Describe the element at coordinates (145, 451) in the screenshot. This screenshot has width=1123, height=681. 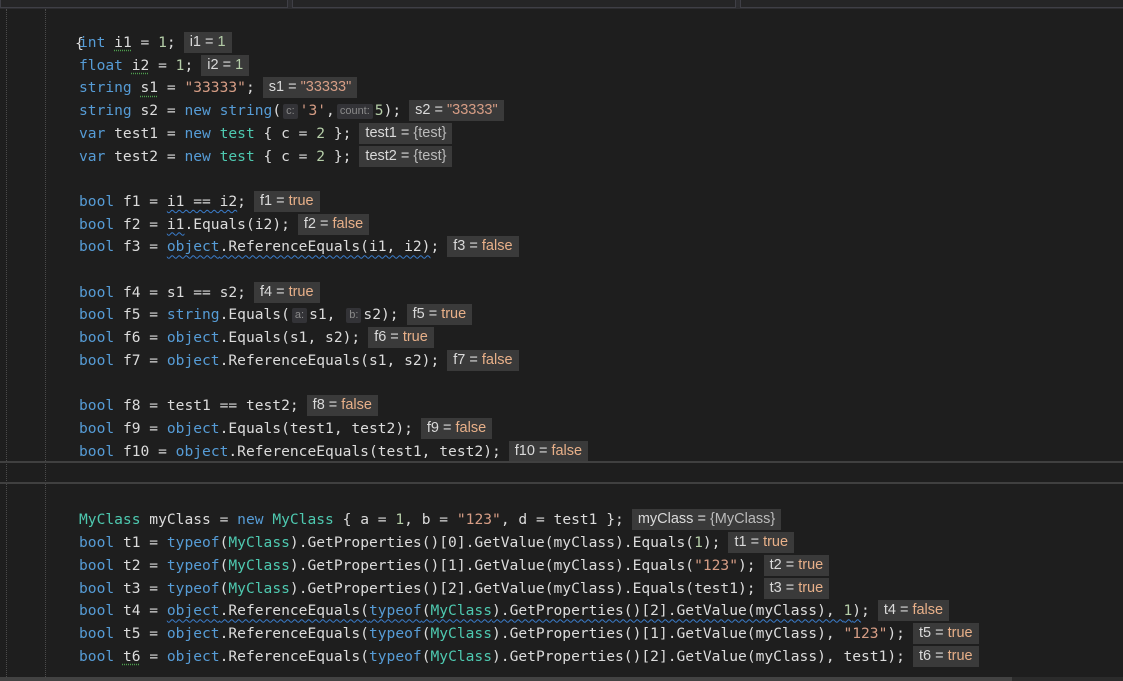
I see `code-text: f10 =` at that location.